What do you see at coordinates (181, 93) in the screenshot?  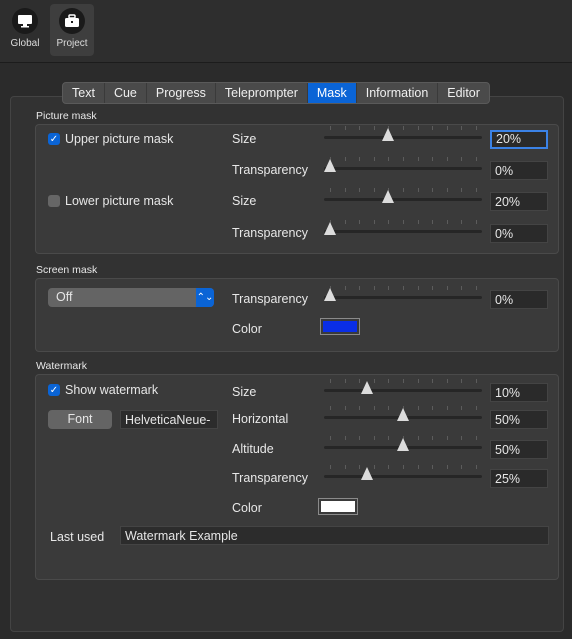 I see `tab-progress: Progress` at bounding box center [181, 93].